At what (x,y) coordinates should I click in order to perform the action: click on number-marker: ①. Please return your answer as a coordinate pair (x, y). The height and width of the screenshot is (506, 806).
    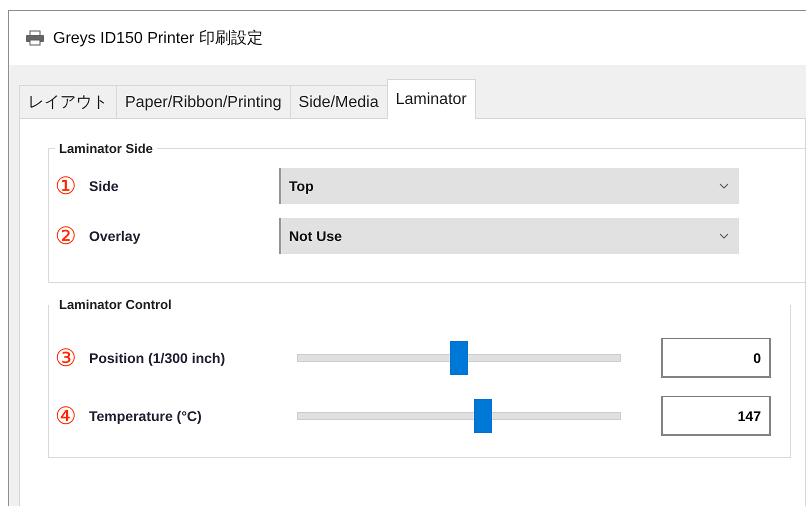
    Looking at the image, I should click on (66, 186).